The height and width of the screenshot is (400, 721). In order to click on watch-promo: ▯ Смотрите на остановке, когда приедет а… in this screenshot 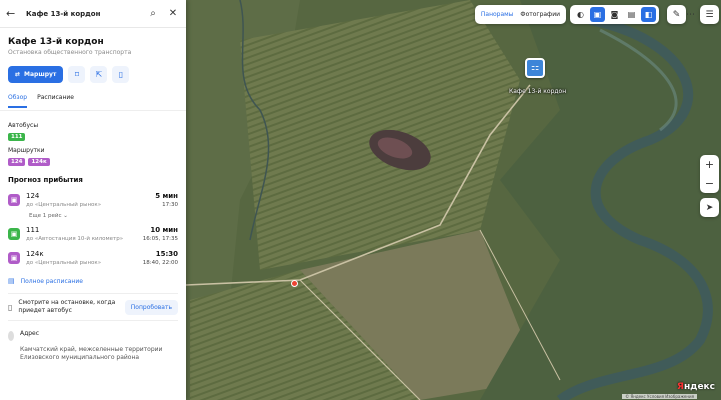, I will do `click(93, 307)`.